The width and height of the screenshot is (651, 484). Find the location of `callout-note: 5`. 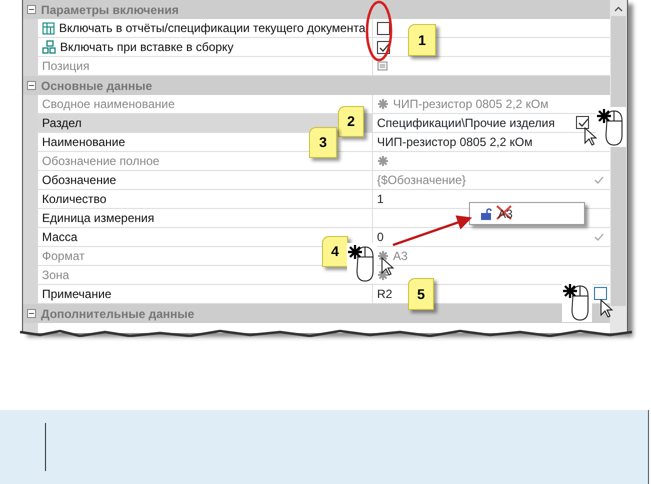

callout-note: 5 is located at coordinates (421, 294).